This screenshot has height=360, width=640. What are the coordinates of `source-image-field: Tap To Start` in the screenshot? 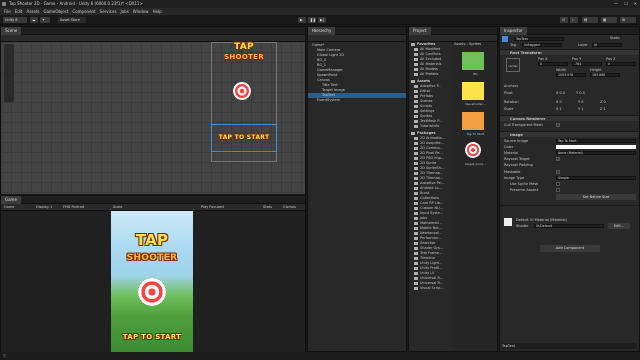 It's located at (596, 141).